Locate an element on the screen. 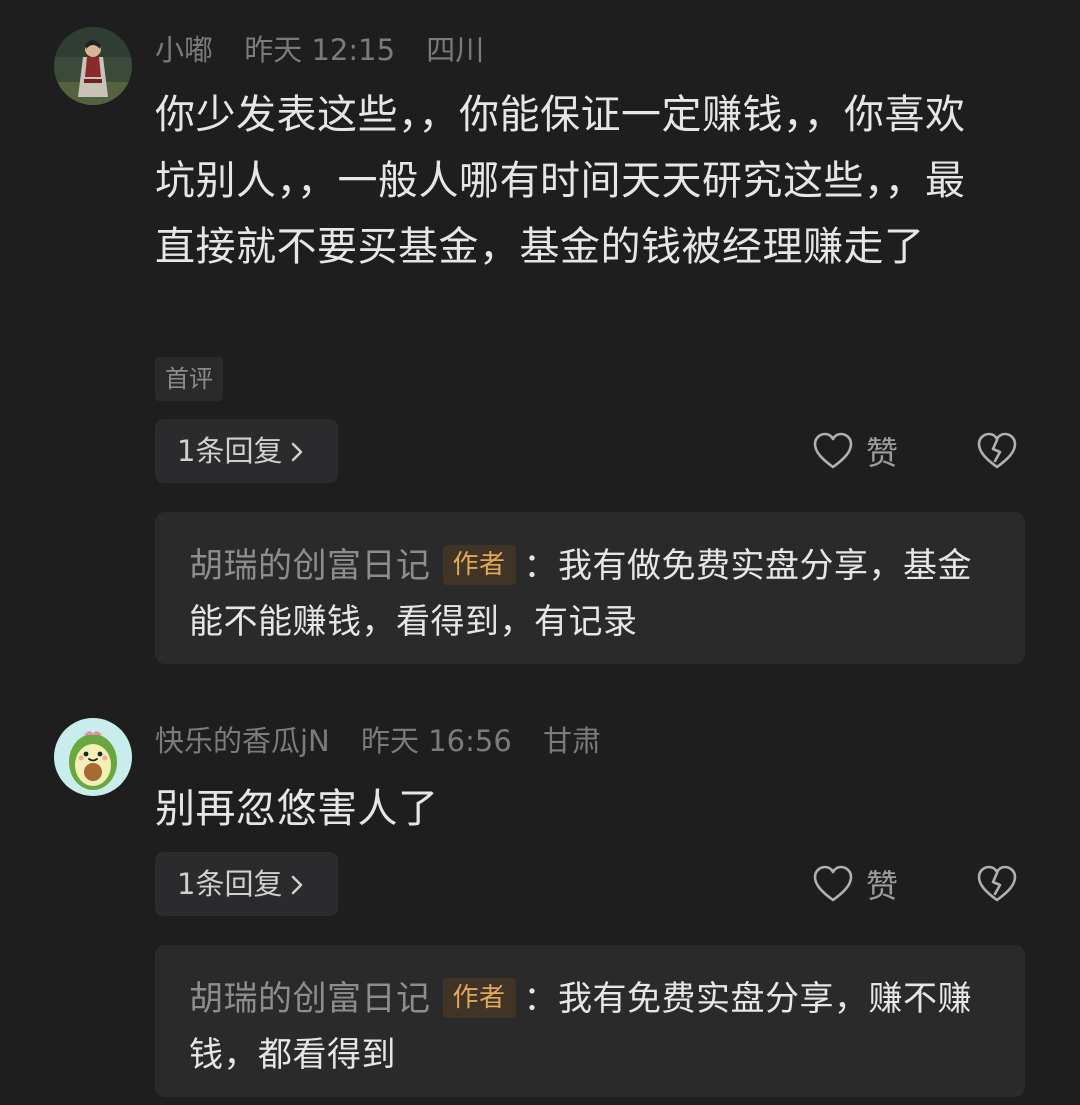 This screenshot has width=1080, height=1105. reply-text-block: 胡瑞的创富日记 作者 ：我有免费实盘分享，赚不赚钱，都看得到 is located at coordinates (590, 1027).